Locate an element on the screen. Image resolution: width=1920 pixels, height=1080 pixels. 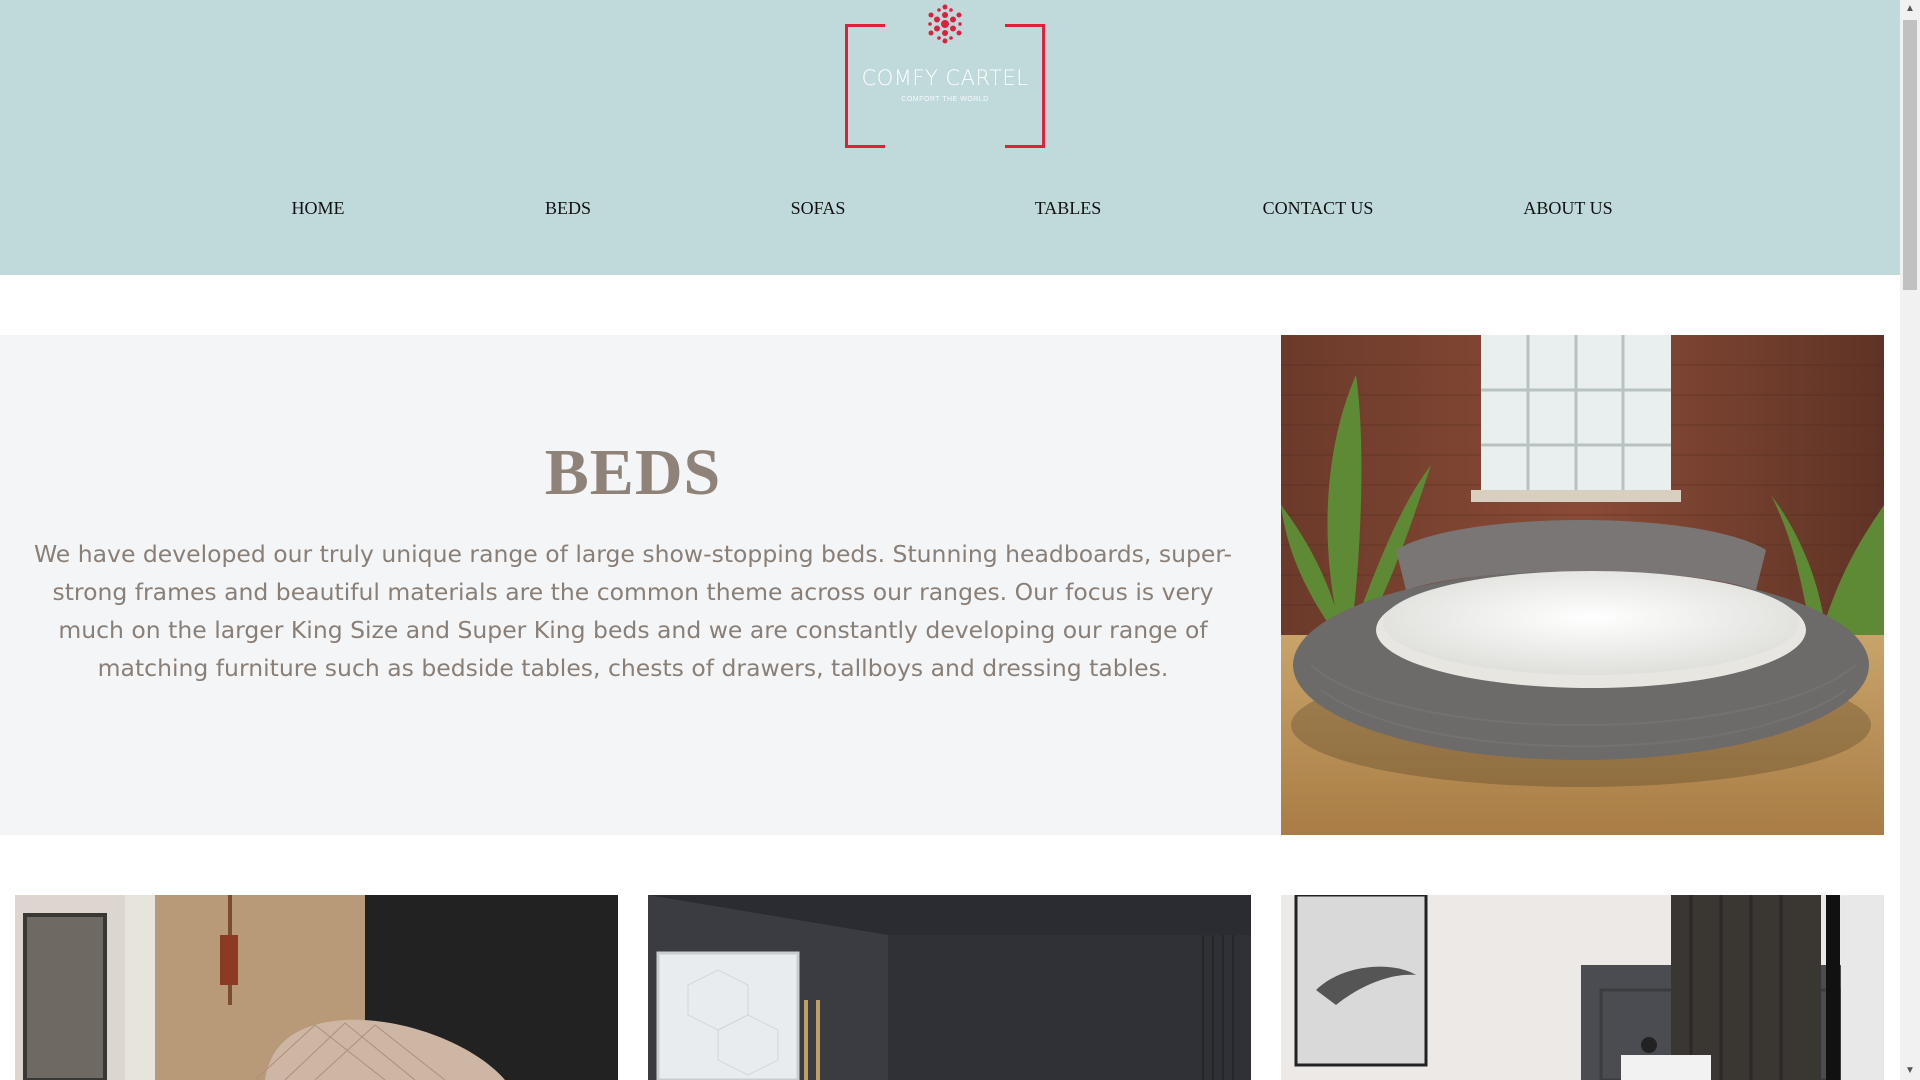
bedroom-photo-quilted-headboard-icon is located at coordinates (316, 987).